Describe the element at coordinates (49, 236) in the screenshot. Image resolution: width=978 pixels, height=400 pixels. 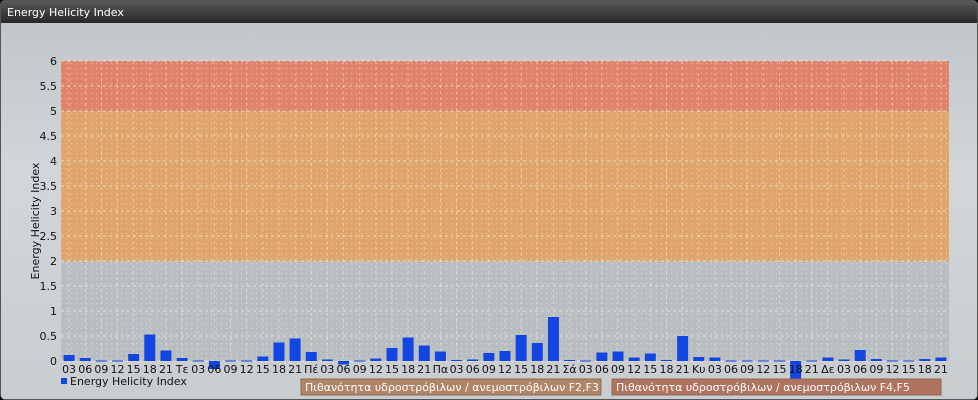
I see `y-tick-label: 2.5` at that location.